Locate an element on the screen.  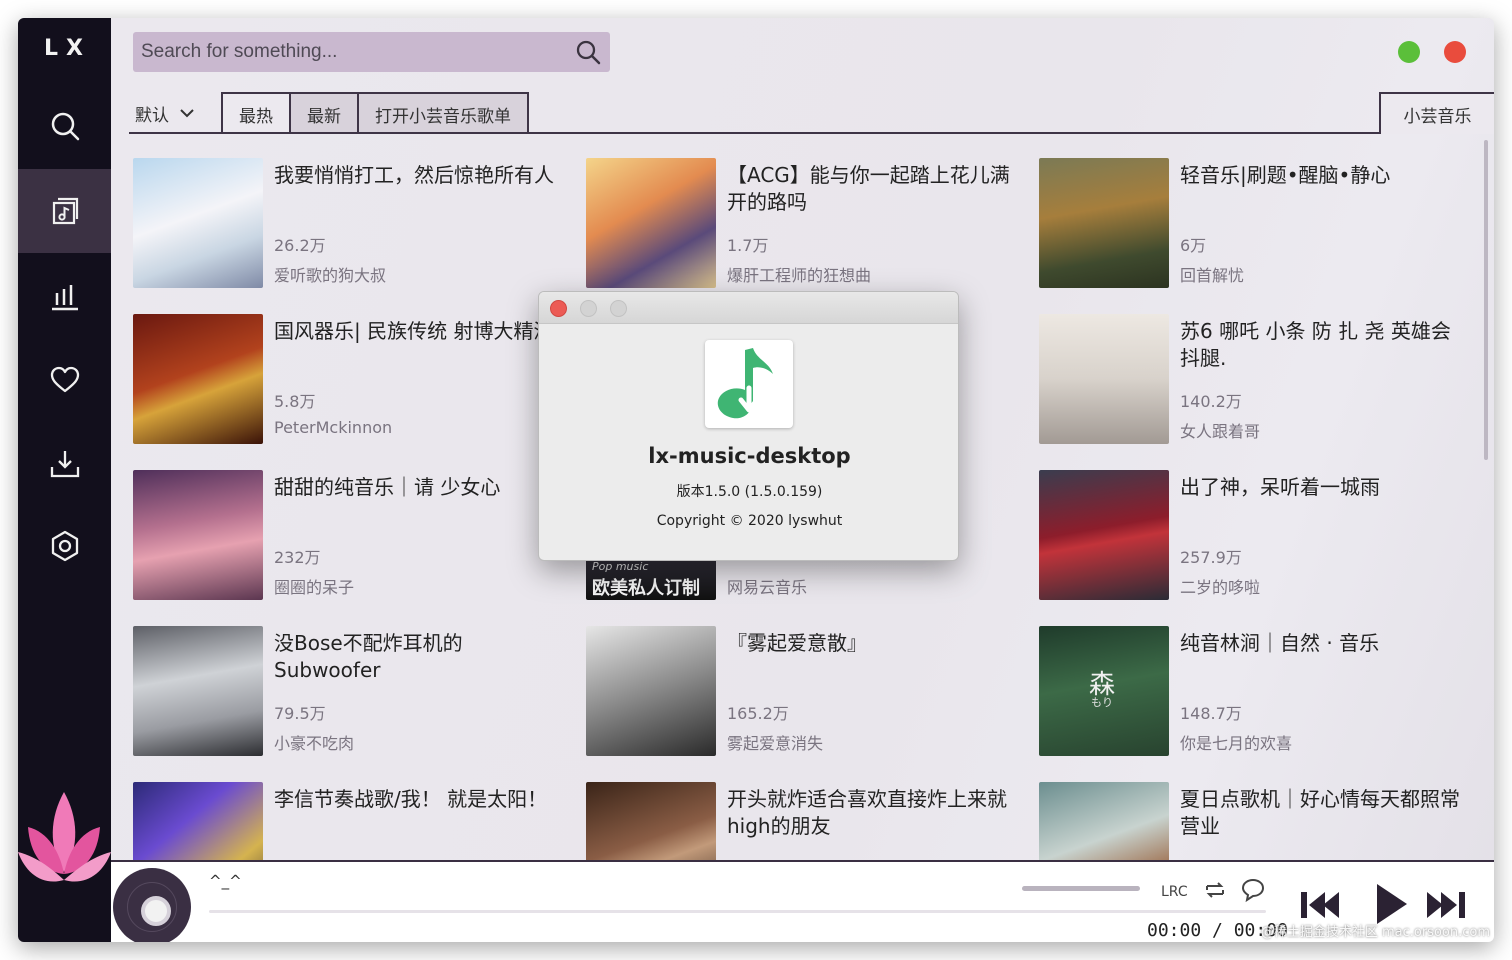
search-icon is located at coordinates (588, 52).